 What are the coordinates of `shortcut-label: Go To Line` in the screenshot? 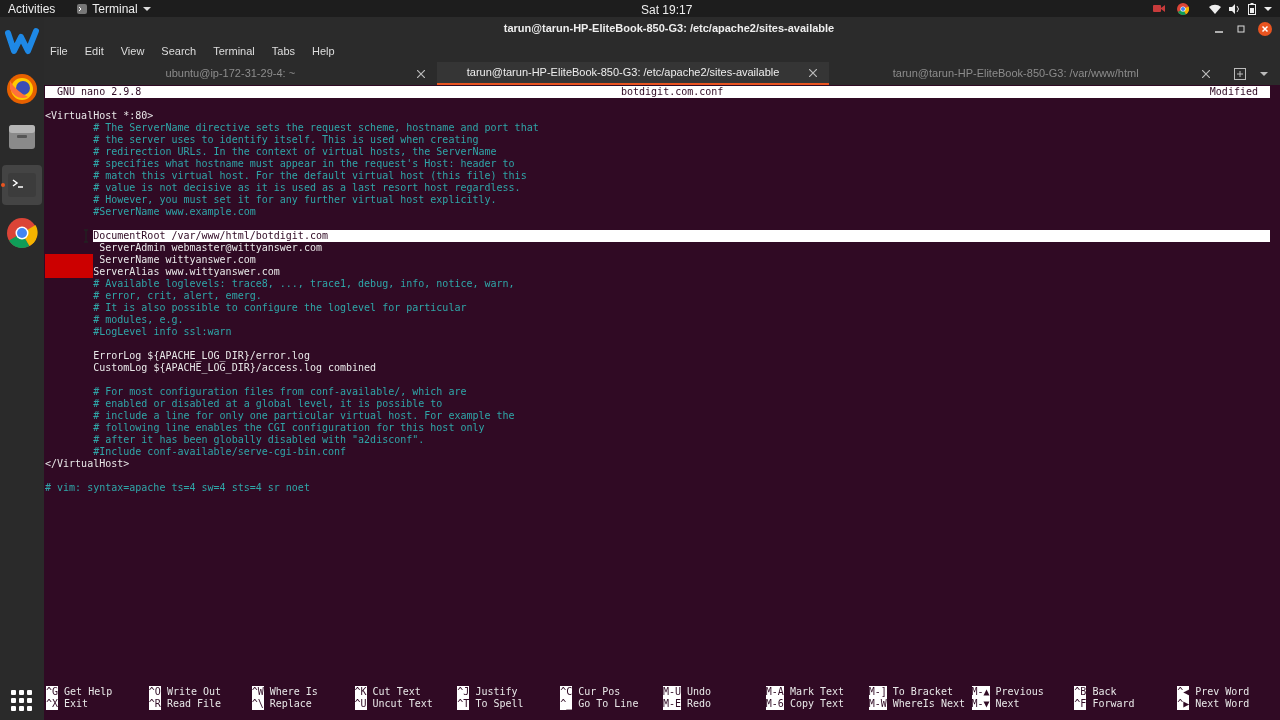 It's located at (608, 704).